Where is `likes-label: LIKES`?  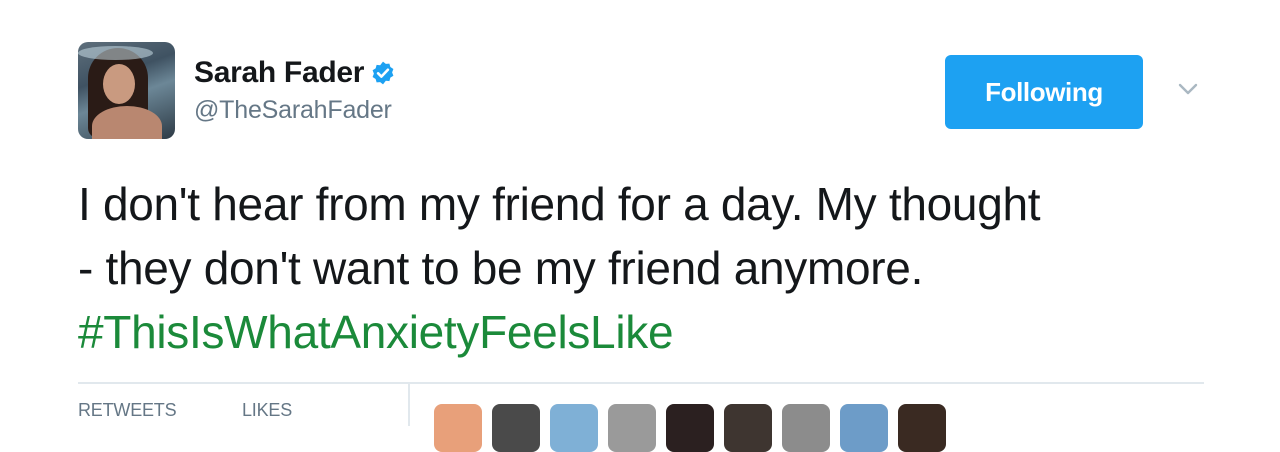 likes-label: LIKES is located at coordinates (267, 410).